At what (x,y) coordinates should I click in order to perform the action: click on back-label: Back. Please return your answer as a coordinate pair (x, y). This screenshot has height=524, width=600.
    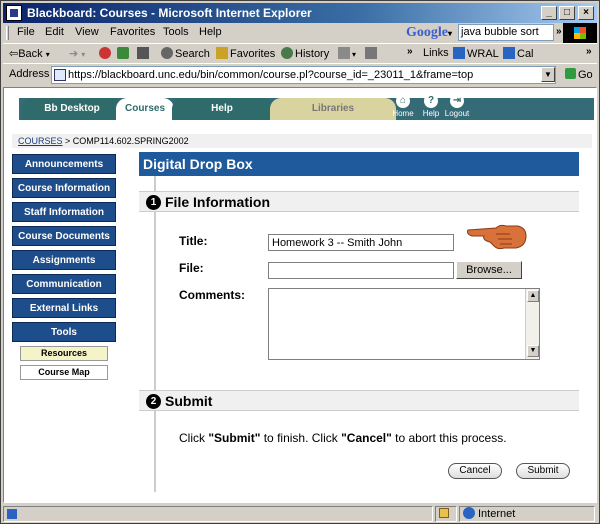
    Looking at the image, I should click on (30, 54).